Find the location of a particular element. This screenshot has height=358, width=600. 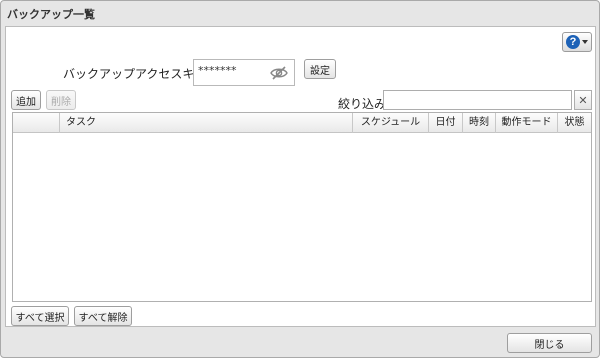

eye-slash-icon is located at coordinates (279, 73).